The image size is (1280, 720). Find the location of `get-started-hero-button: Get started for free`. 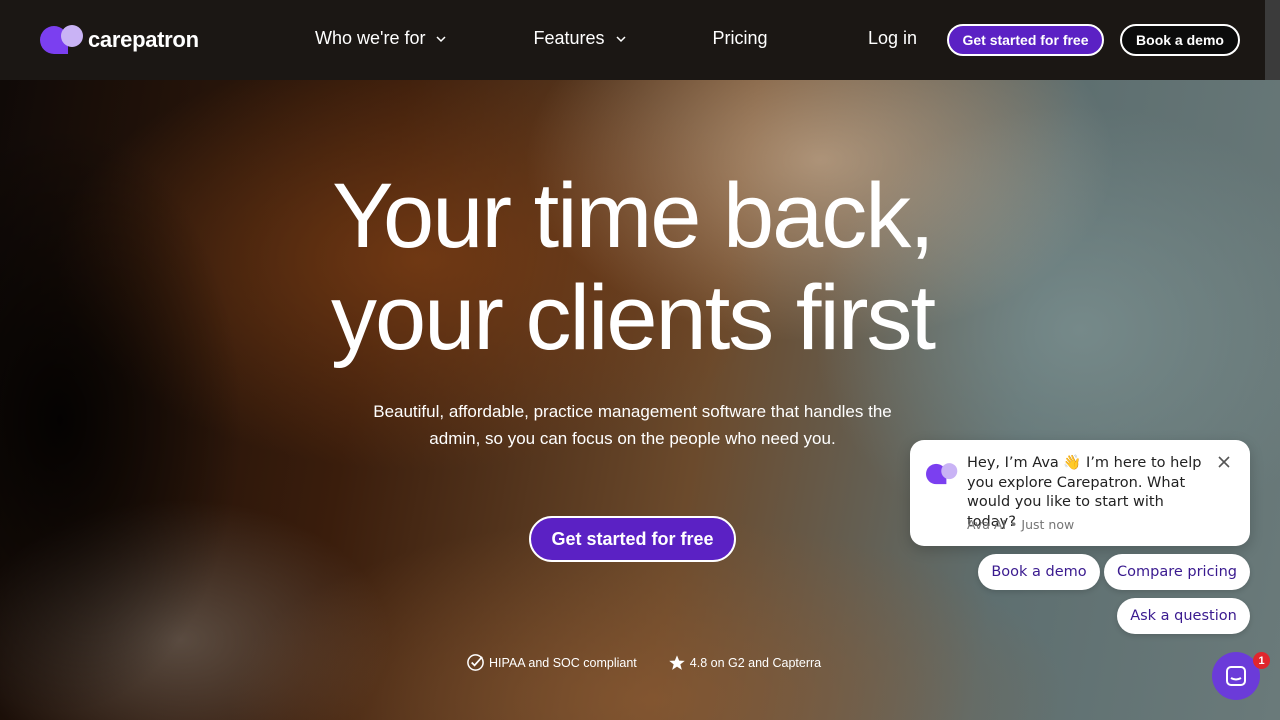

get-started-hero-button: Get started for free is located at coordinates (632, 539).